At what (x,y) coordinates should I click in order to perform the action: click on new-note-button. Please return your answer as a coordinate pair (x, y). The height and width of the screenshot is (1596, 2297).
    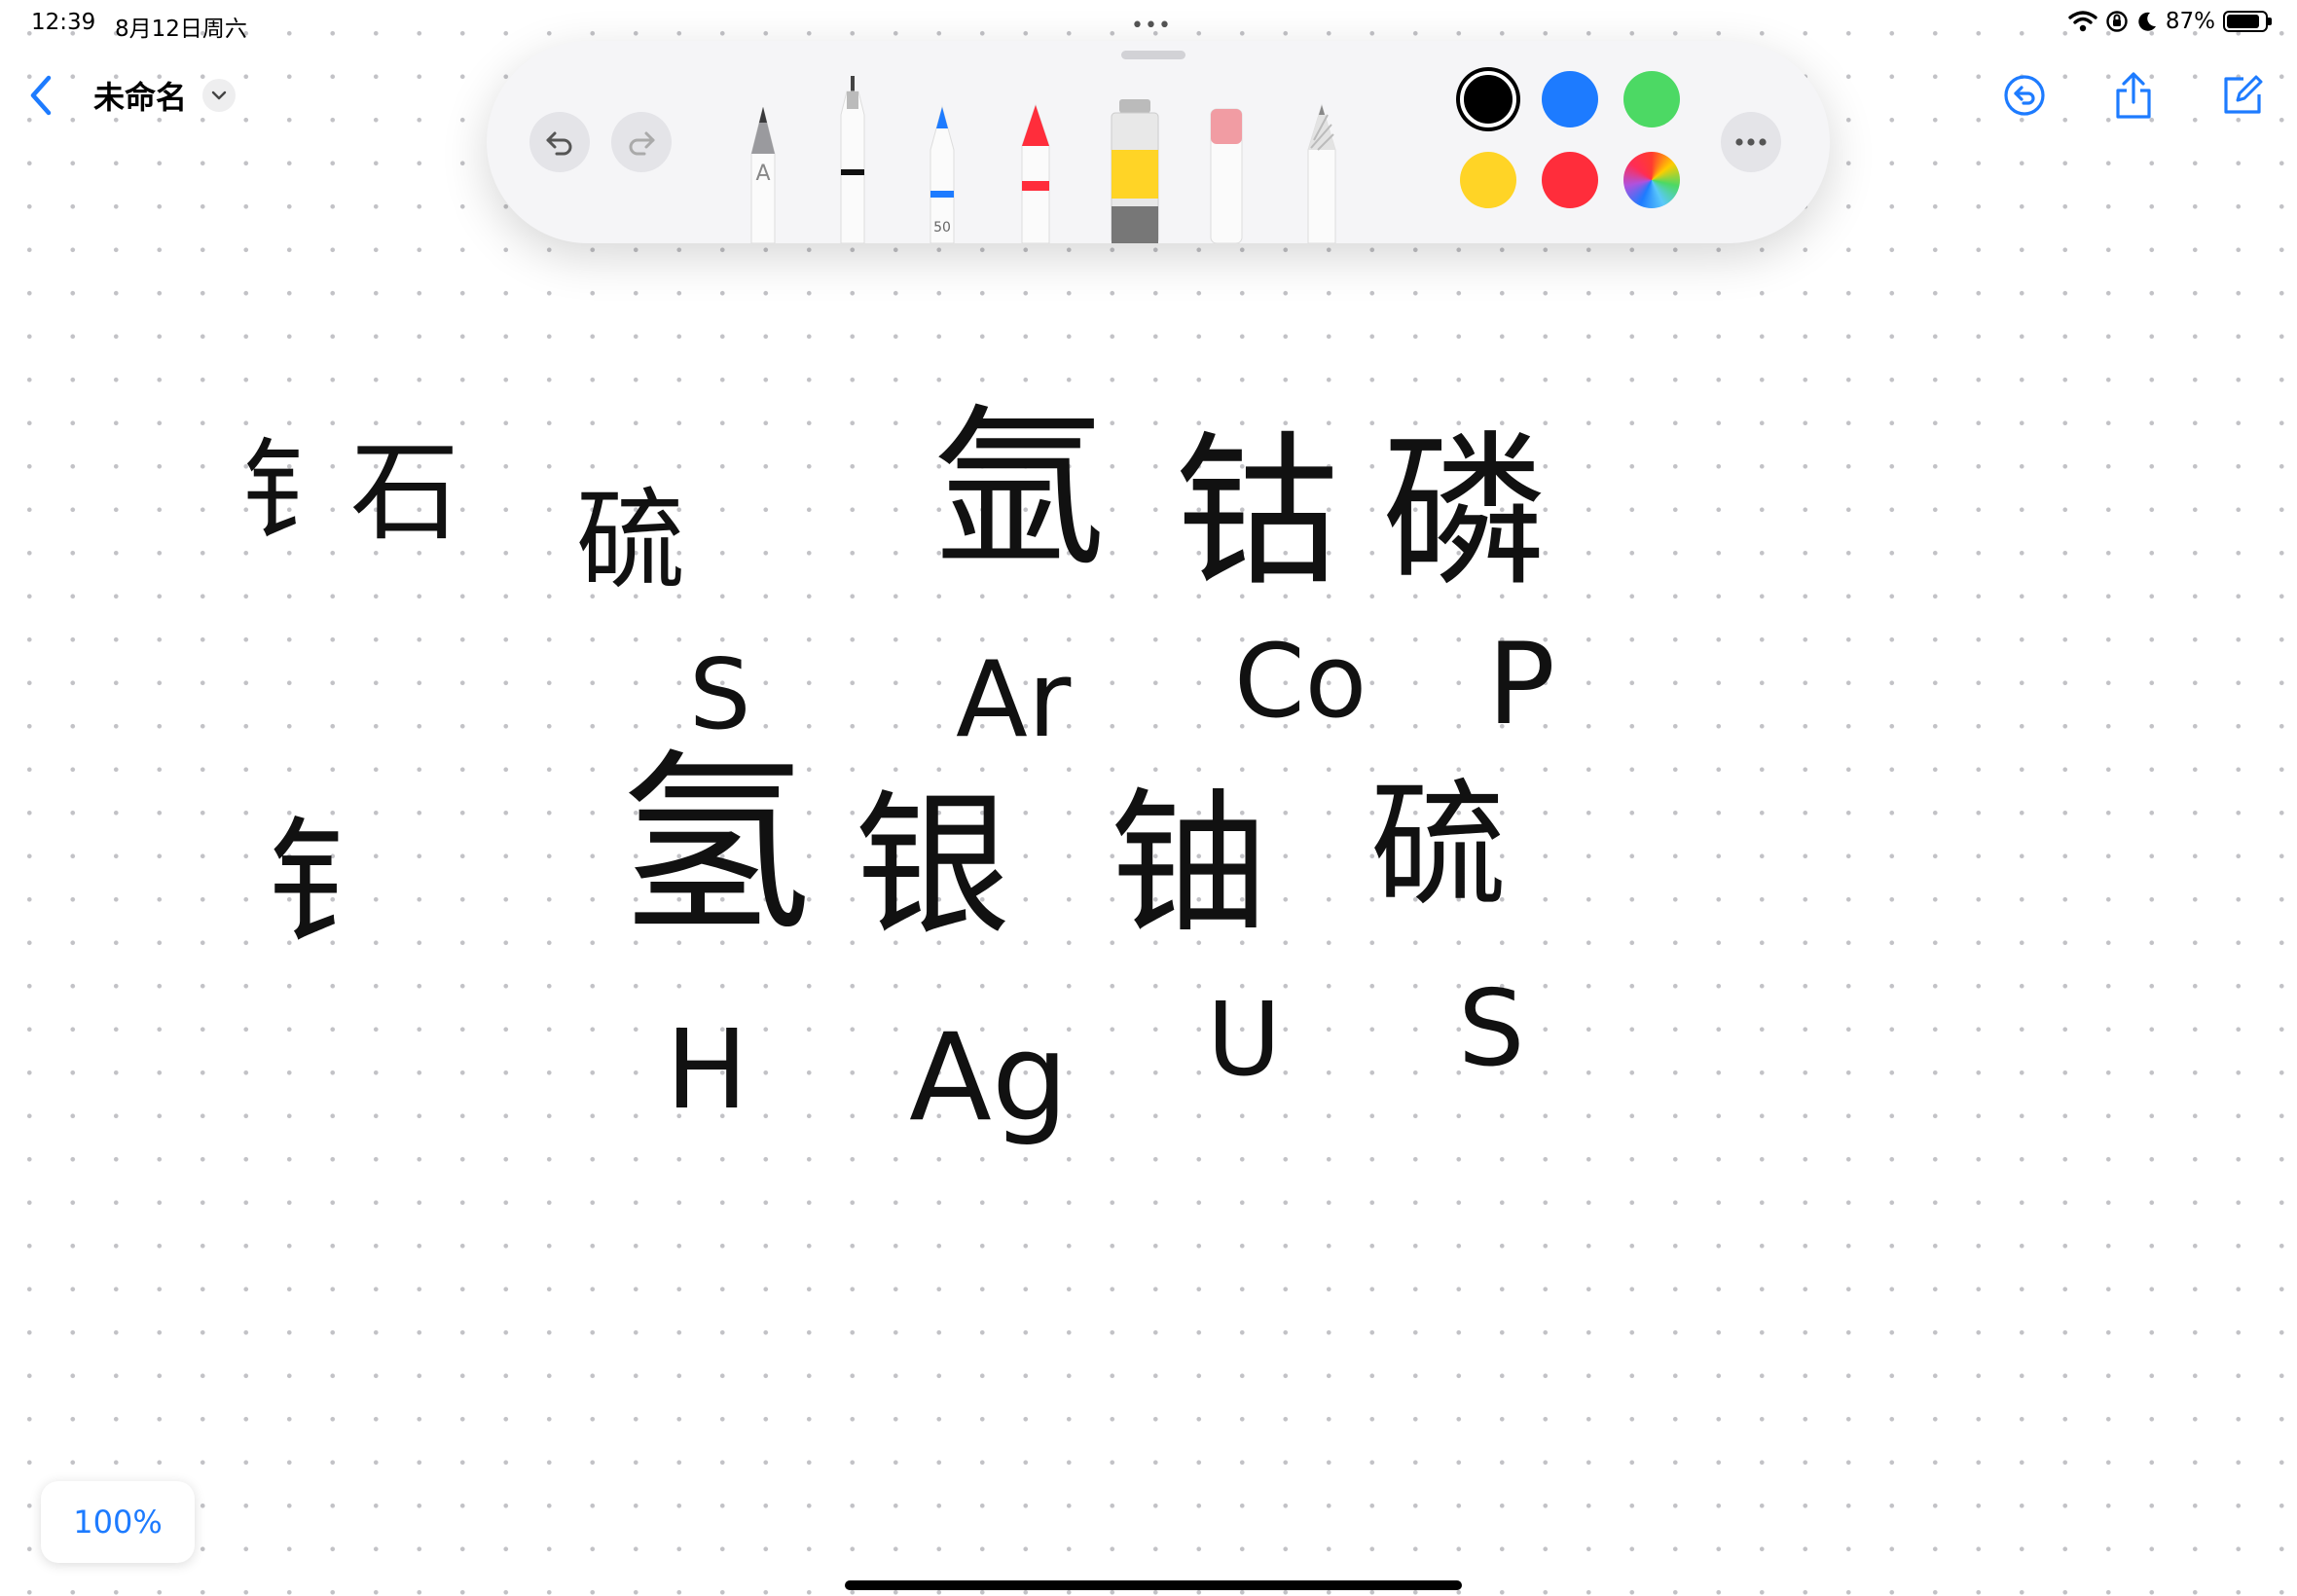
    Looking at the image, I should click on (2242, 95).